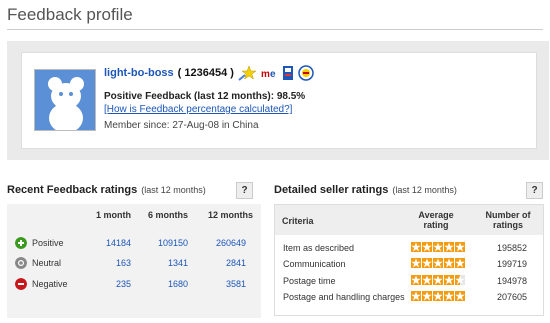  What do you see at coordinates (181, 125) in the screenshot?
I see `member-since: Member since: 27-Aug-08 in China` at bounding box center [181, 125].